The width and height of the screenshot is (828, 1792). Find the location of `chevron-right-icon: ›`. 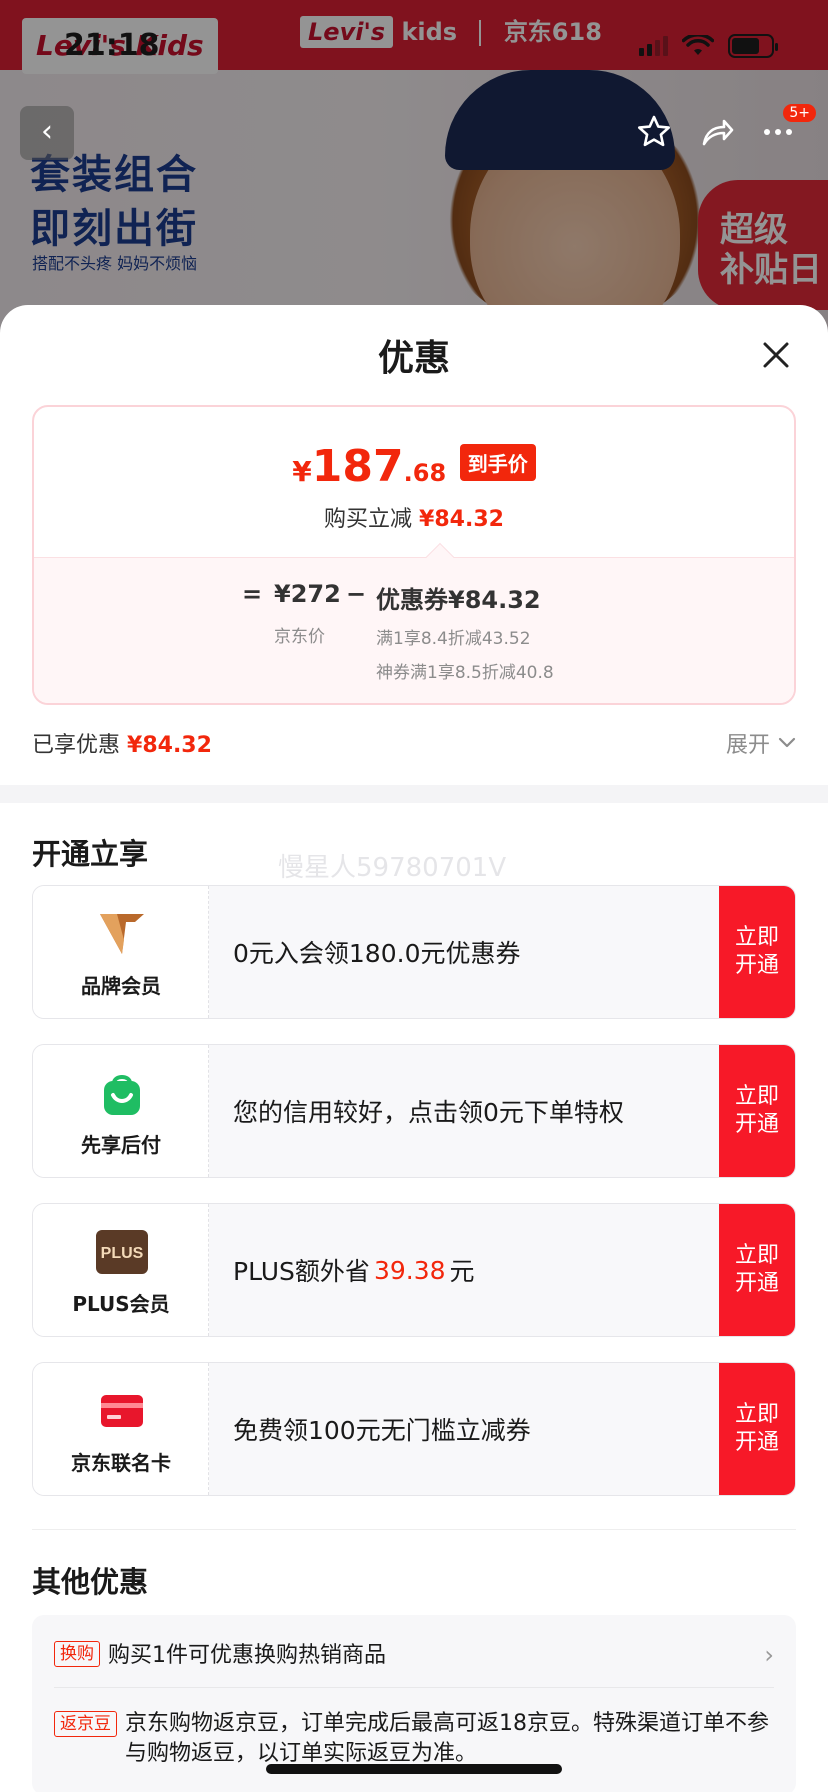

chevron-right-icon: › is located at coordinates (769, 1655).